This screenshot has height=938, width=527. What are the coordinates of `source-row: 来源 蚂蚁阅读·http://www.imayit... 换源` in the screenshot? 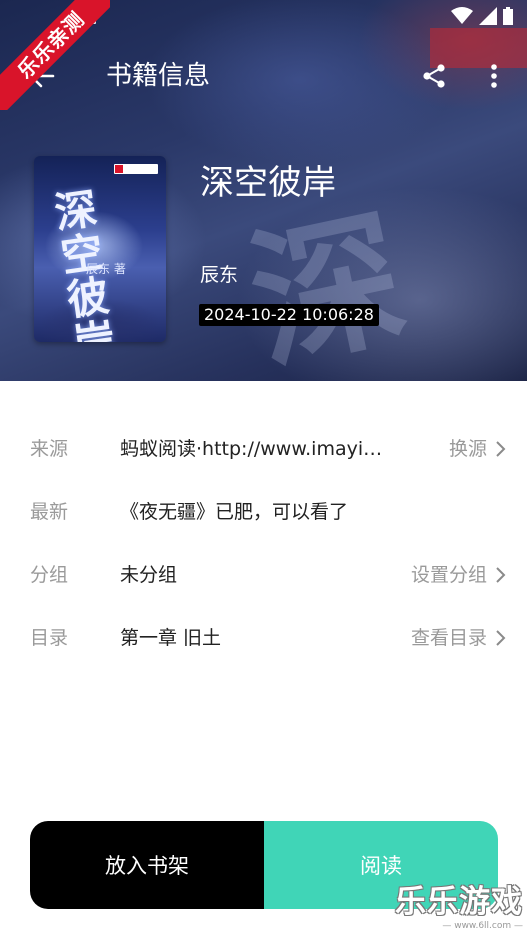 It's located at (263, 448).